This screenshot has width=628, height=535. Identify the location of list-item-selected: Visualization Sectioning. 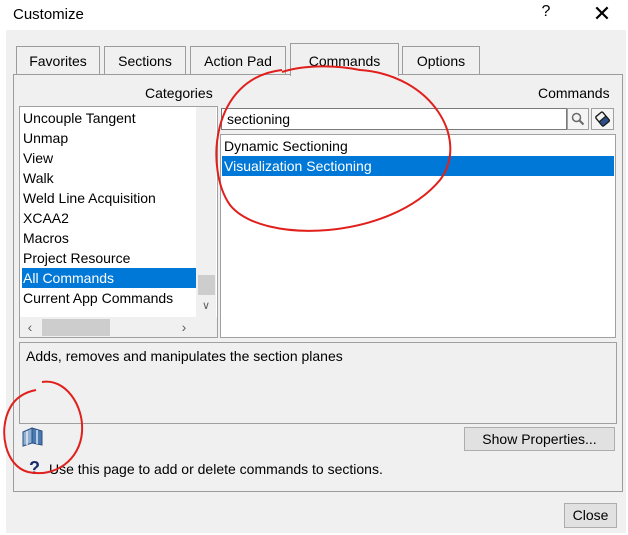
(418, 166).